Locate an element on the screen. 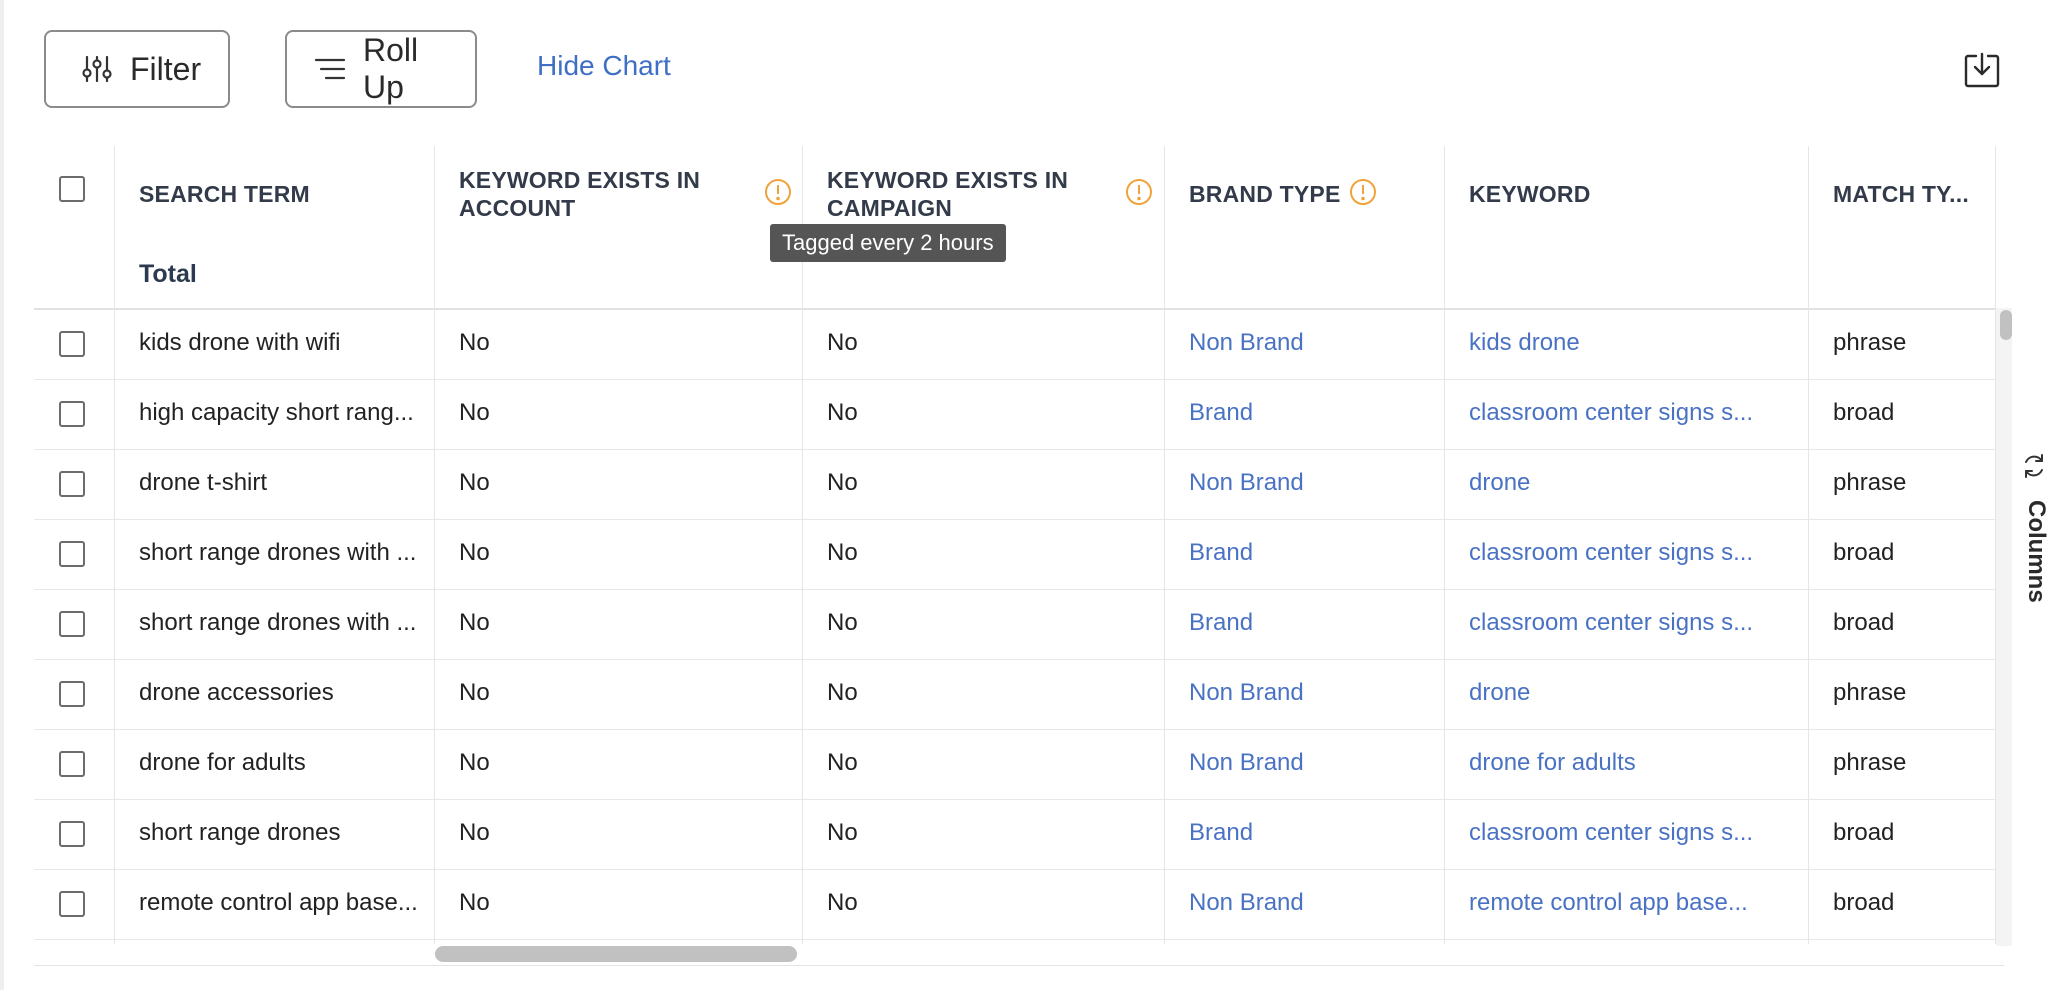 This screenshot has height=990, width=2060. columns-panel-toggle: Columns is located at coordinates (2034, 530).